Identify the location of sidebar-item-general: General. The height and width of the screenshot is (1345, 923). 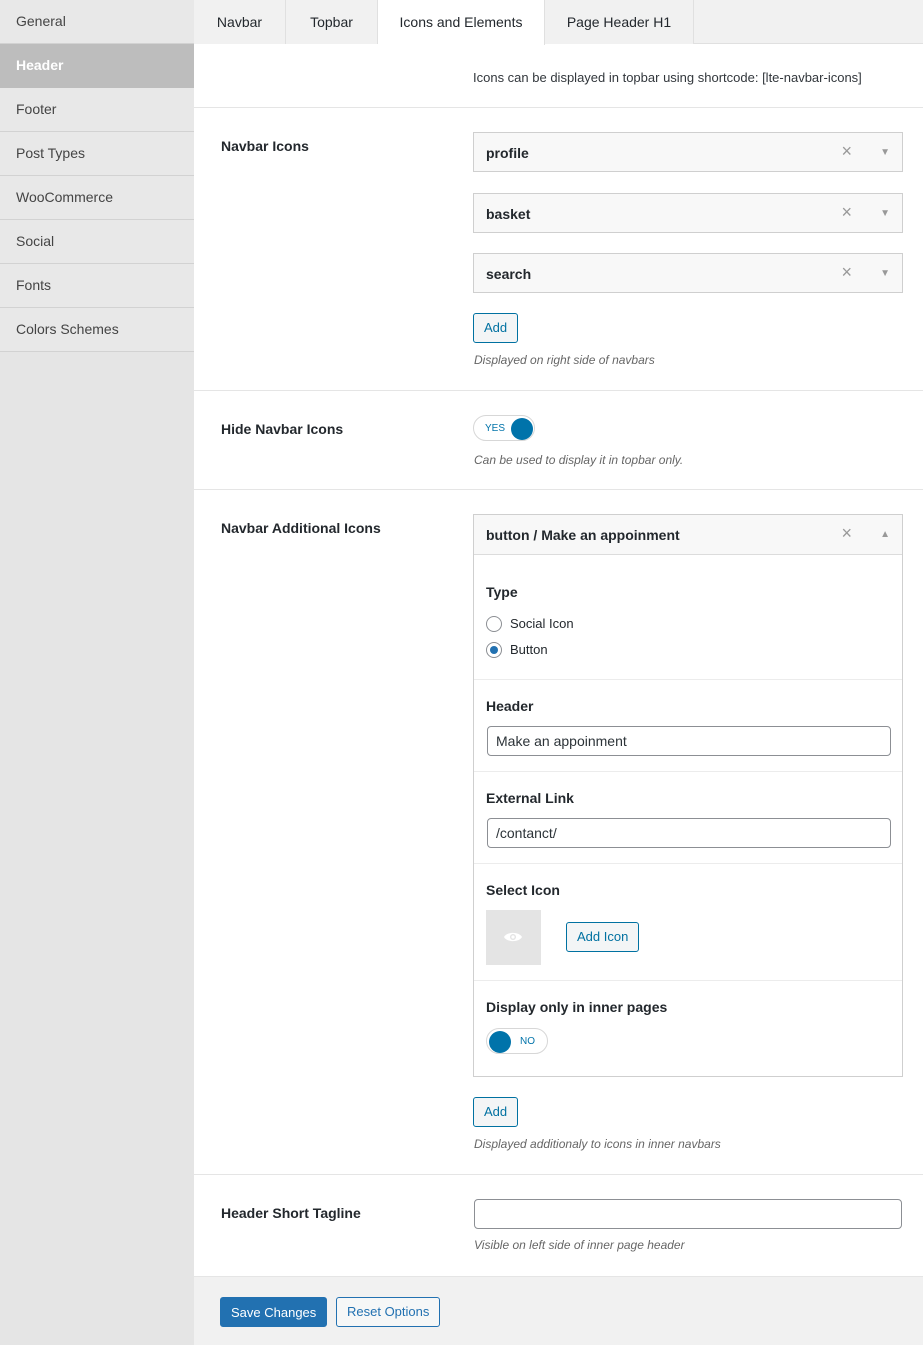
(97, 22).